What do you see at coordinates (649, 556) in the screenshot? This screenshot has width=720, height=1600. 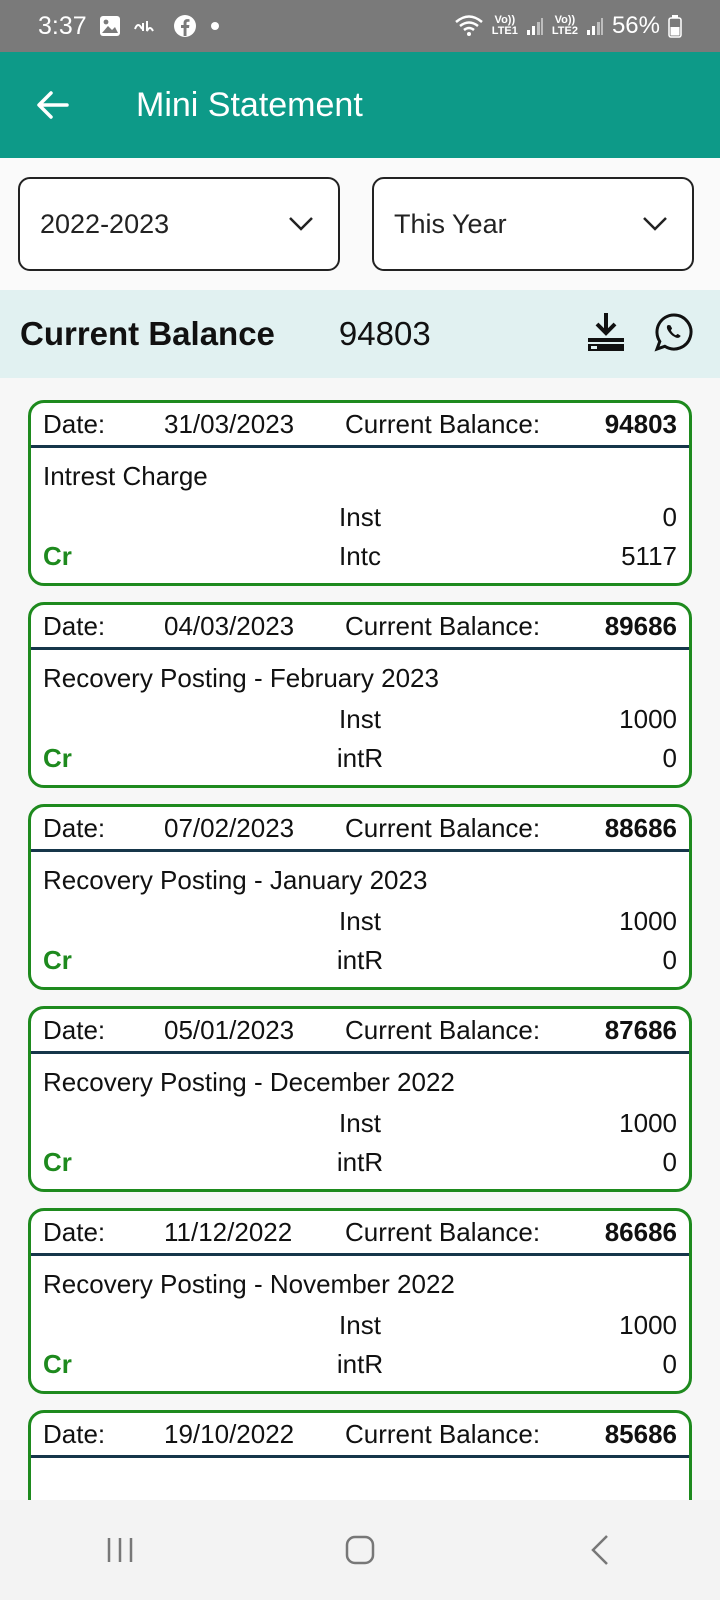 I see `interest-value: 5117` at bounding box center [649, 556].